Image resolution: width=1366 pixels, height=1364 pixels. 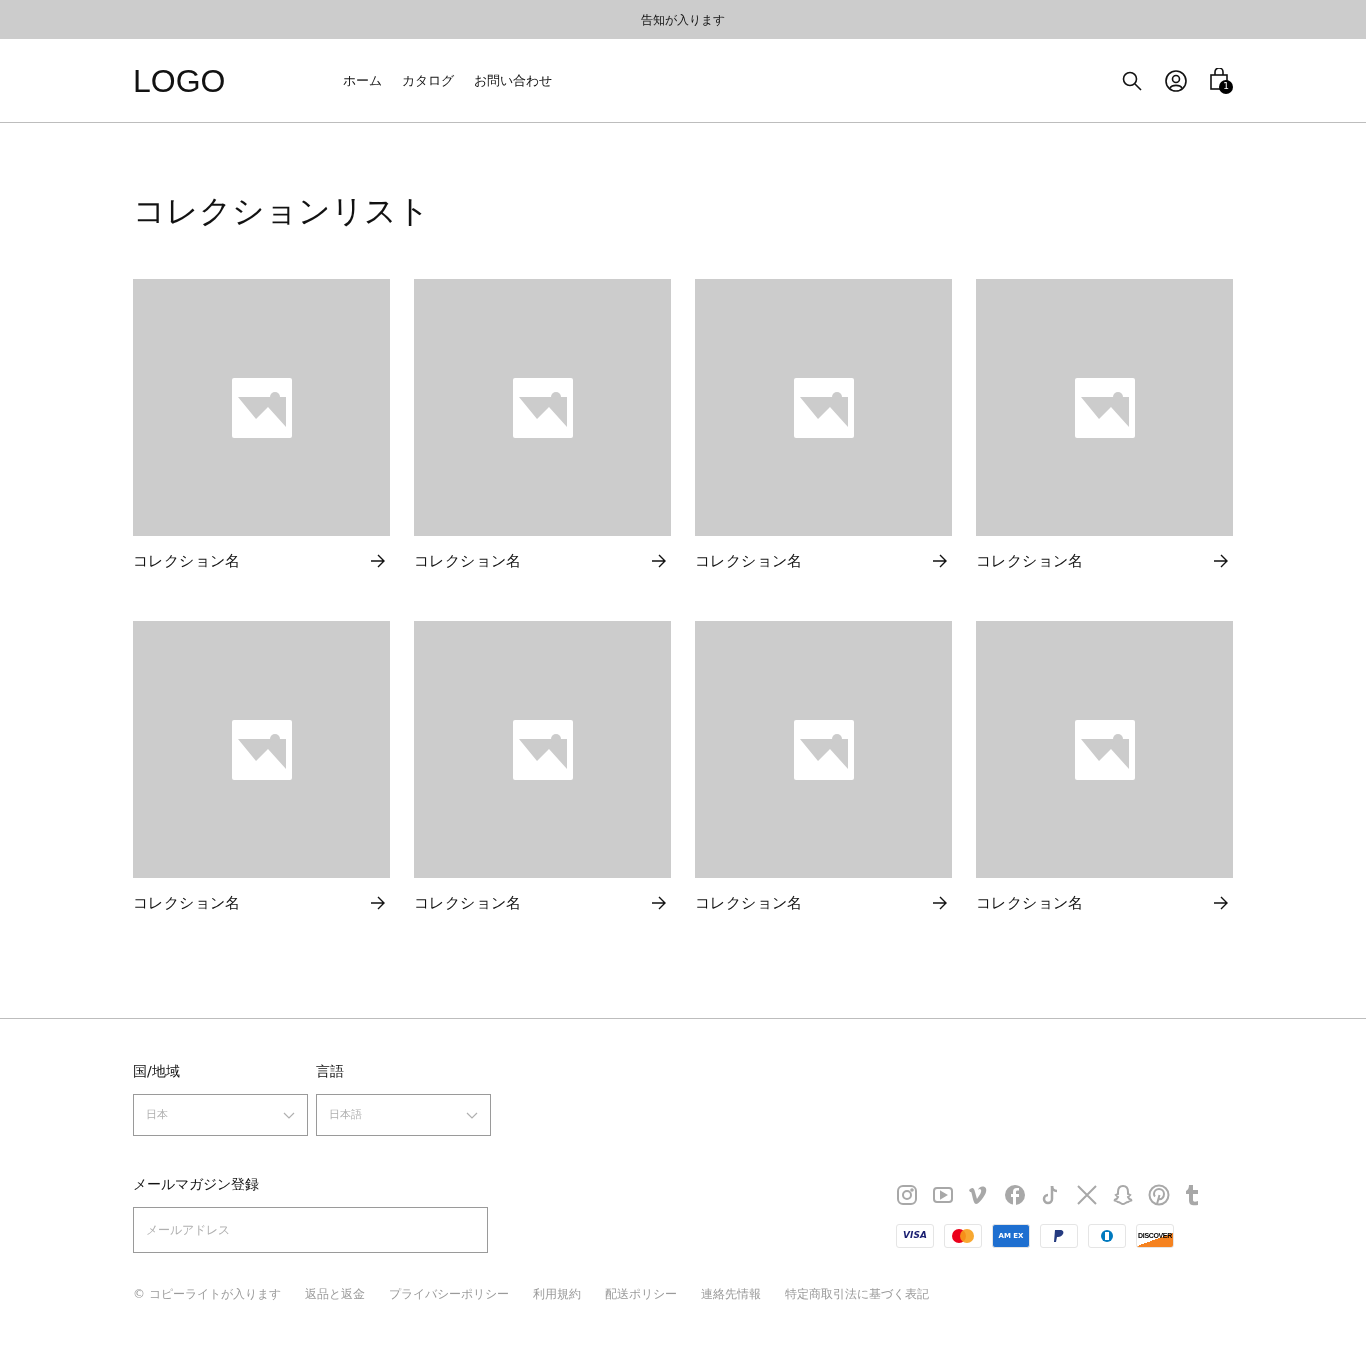 What do you see at coordinates (428, 80) in the screenshot?
I see `nav-link: カタログ` at bounding box center [428, 80].